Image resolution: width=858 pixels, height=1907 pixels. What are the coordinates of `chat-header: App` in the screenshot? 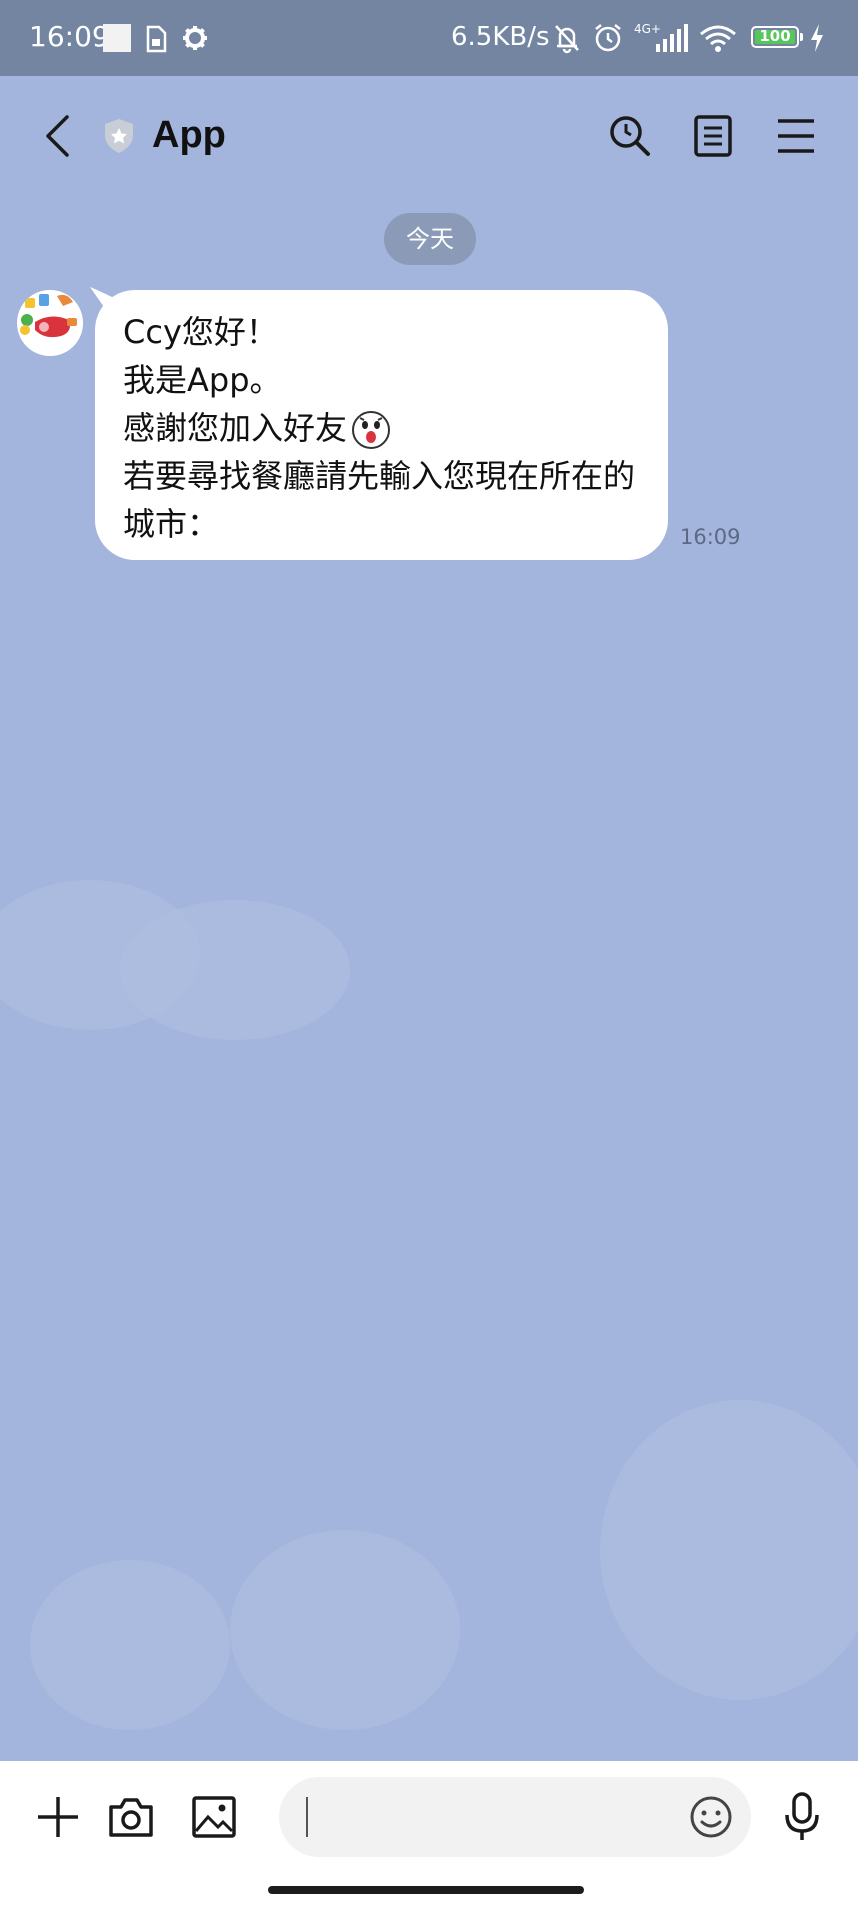 It's located at (429, 136).